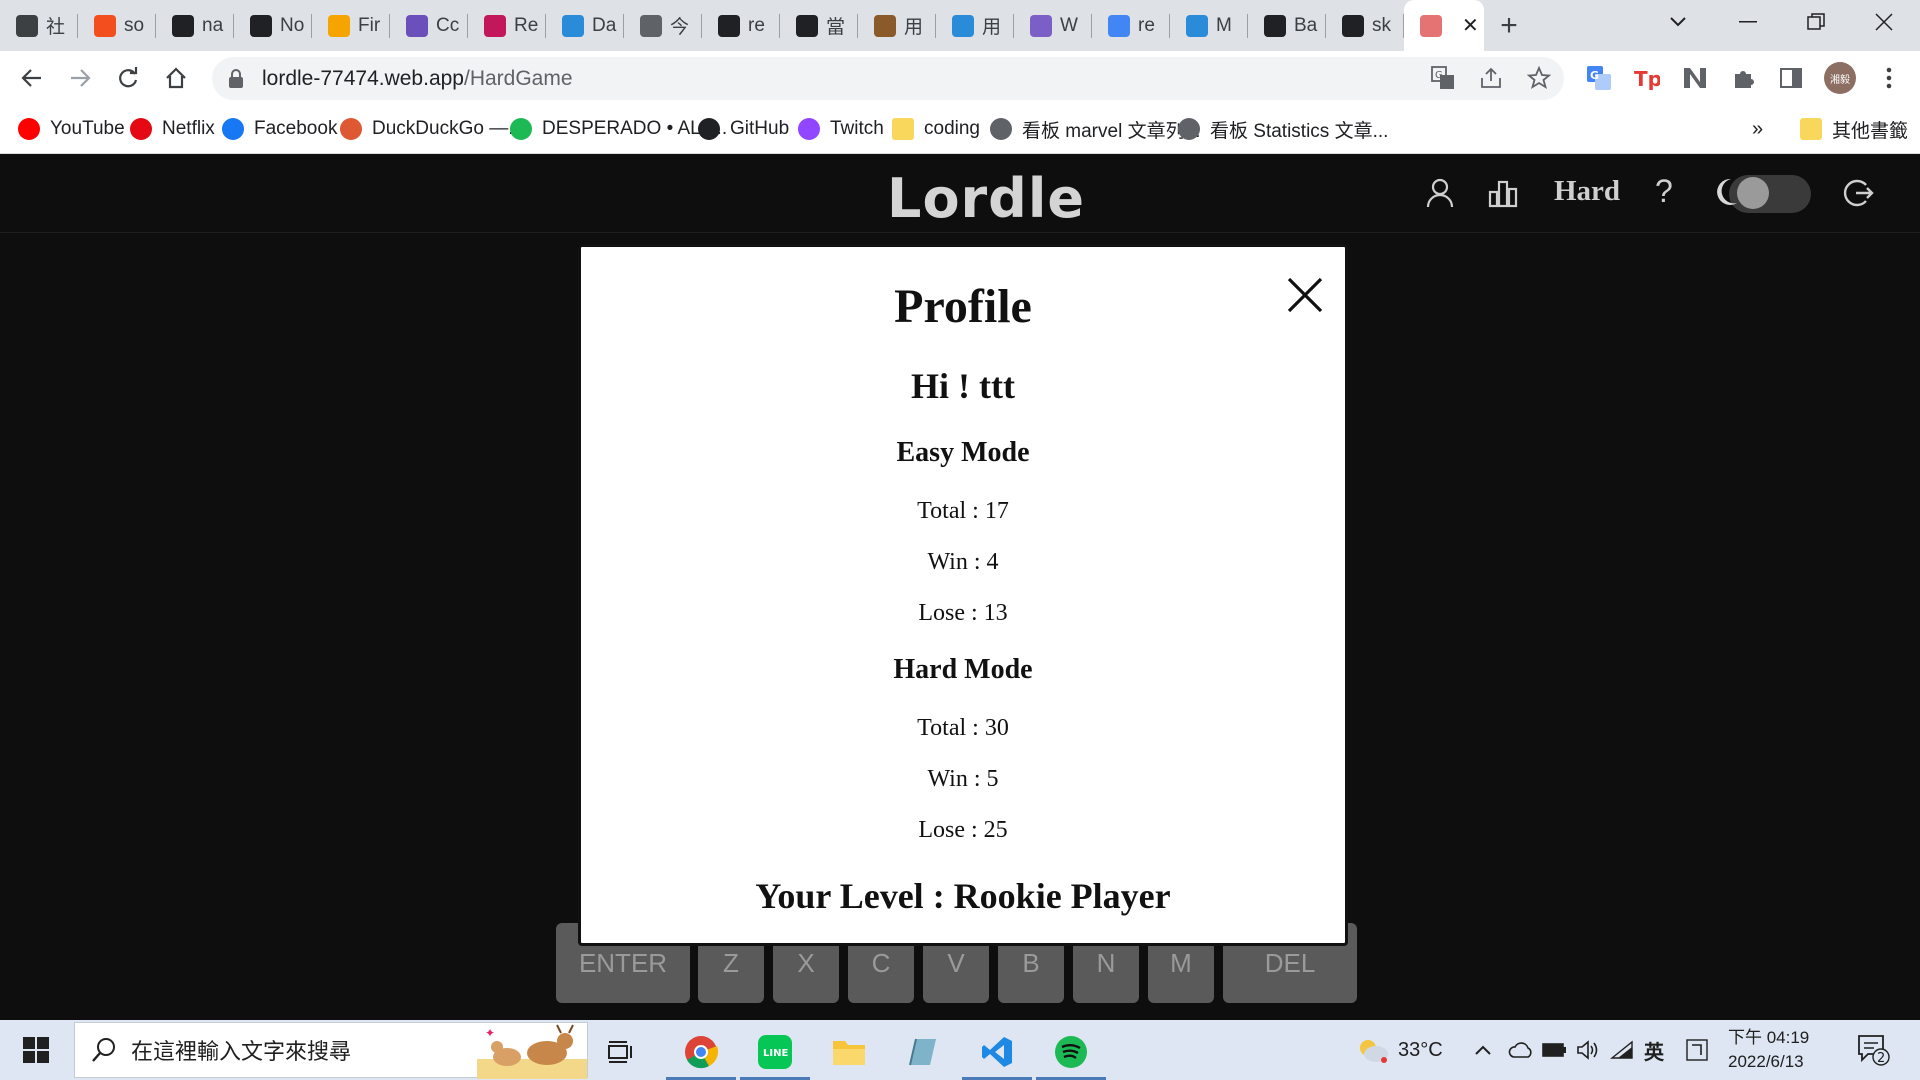  What do you see at coordinates (760, 128) in the screenshot?
I see `bookmark-label: GitHub` at bounding box center [760, 128].